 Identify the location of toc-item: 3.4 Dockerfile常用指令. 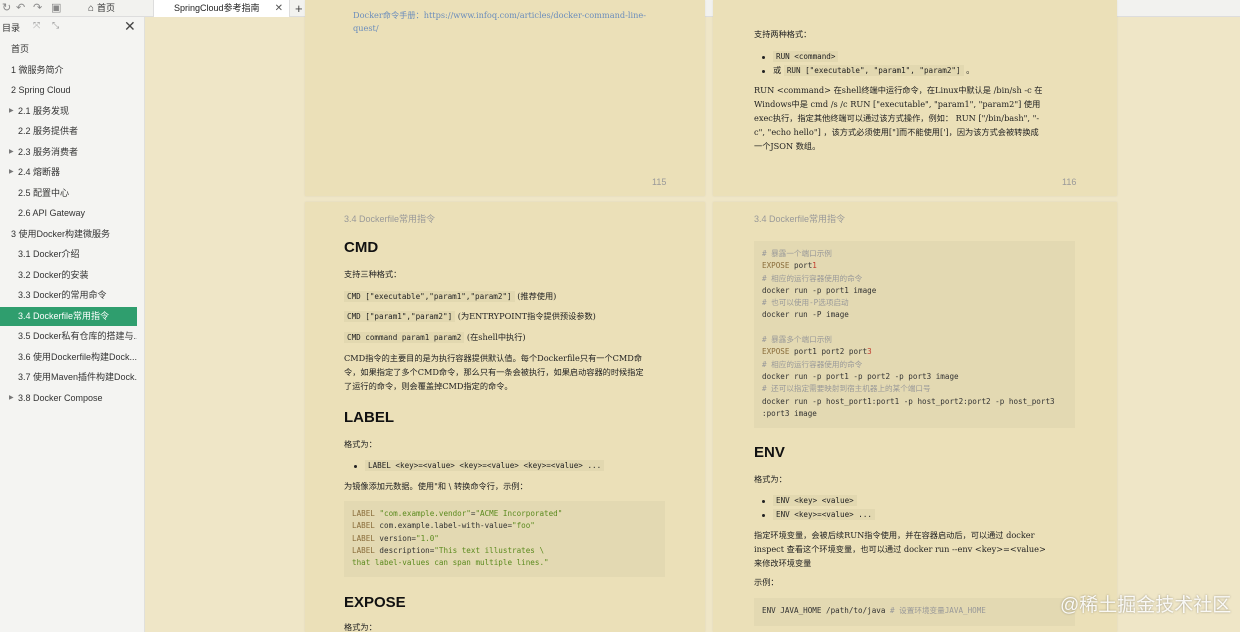
(68, 316).